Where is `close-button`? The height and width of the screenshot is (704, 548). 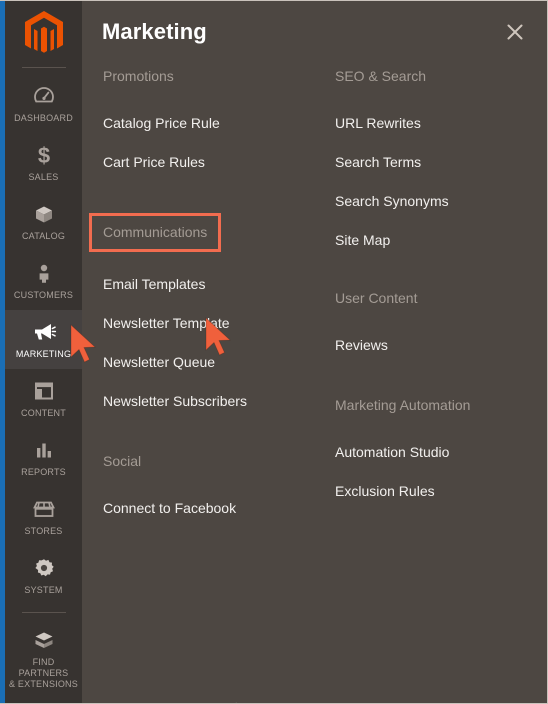 close-button is located at coordinates (515, 32).